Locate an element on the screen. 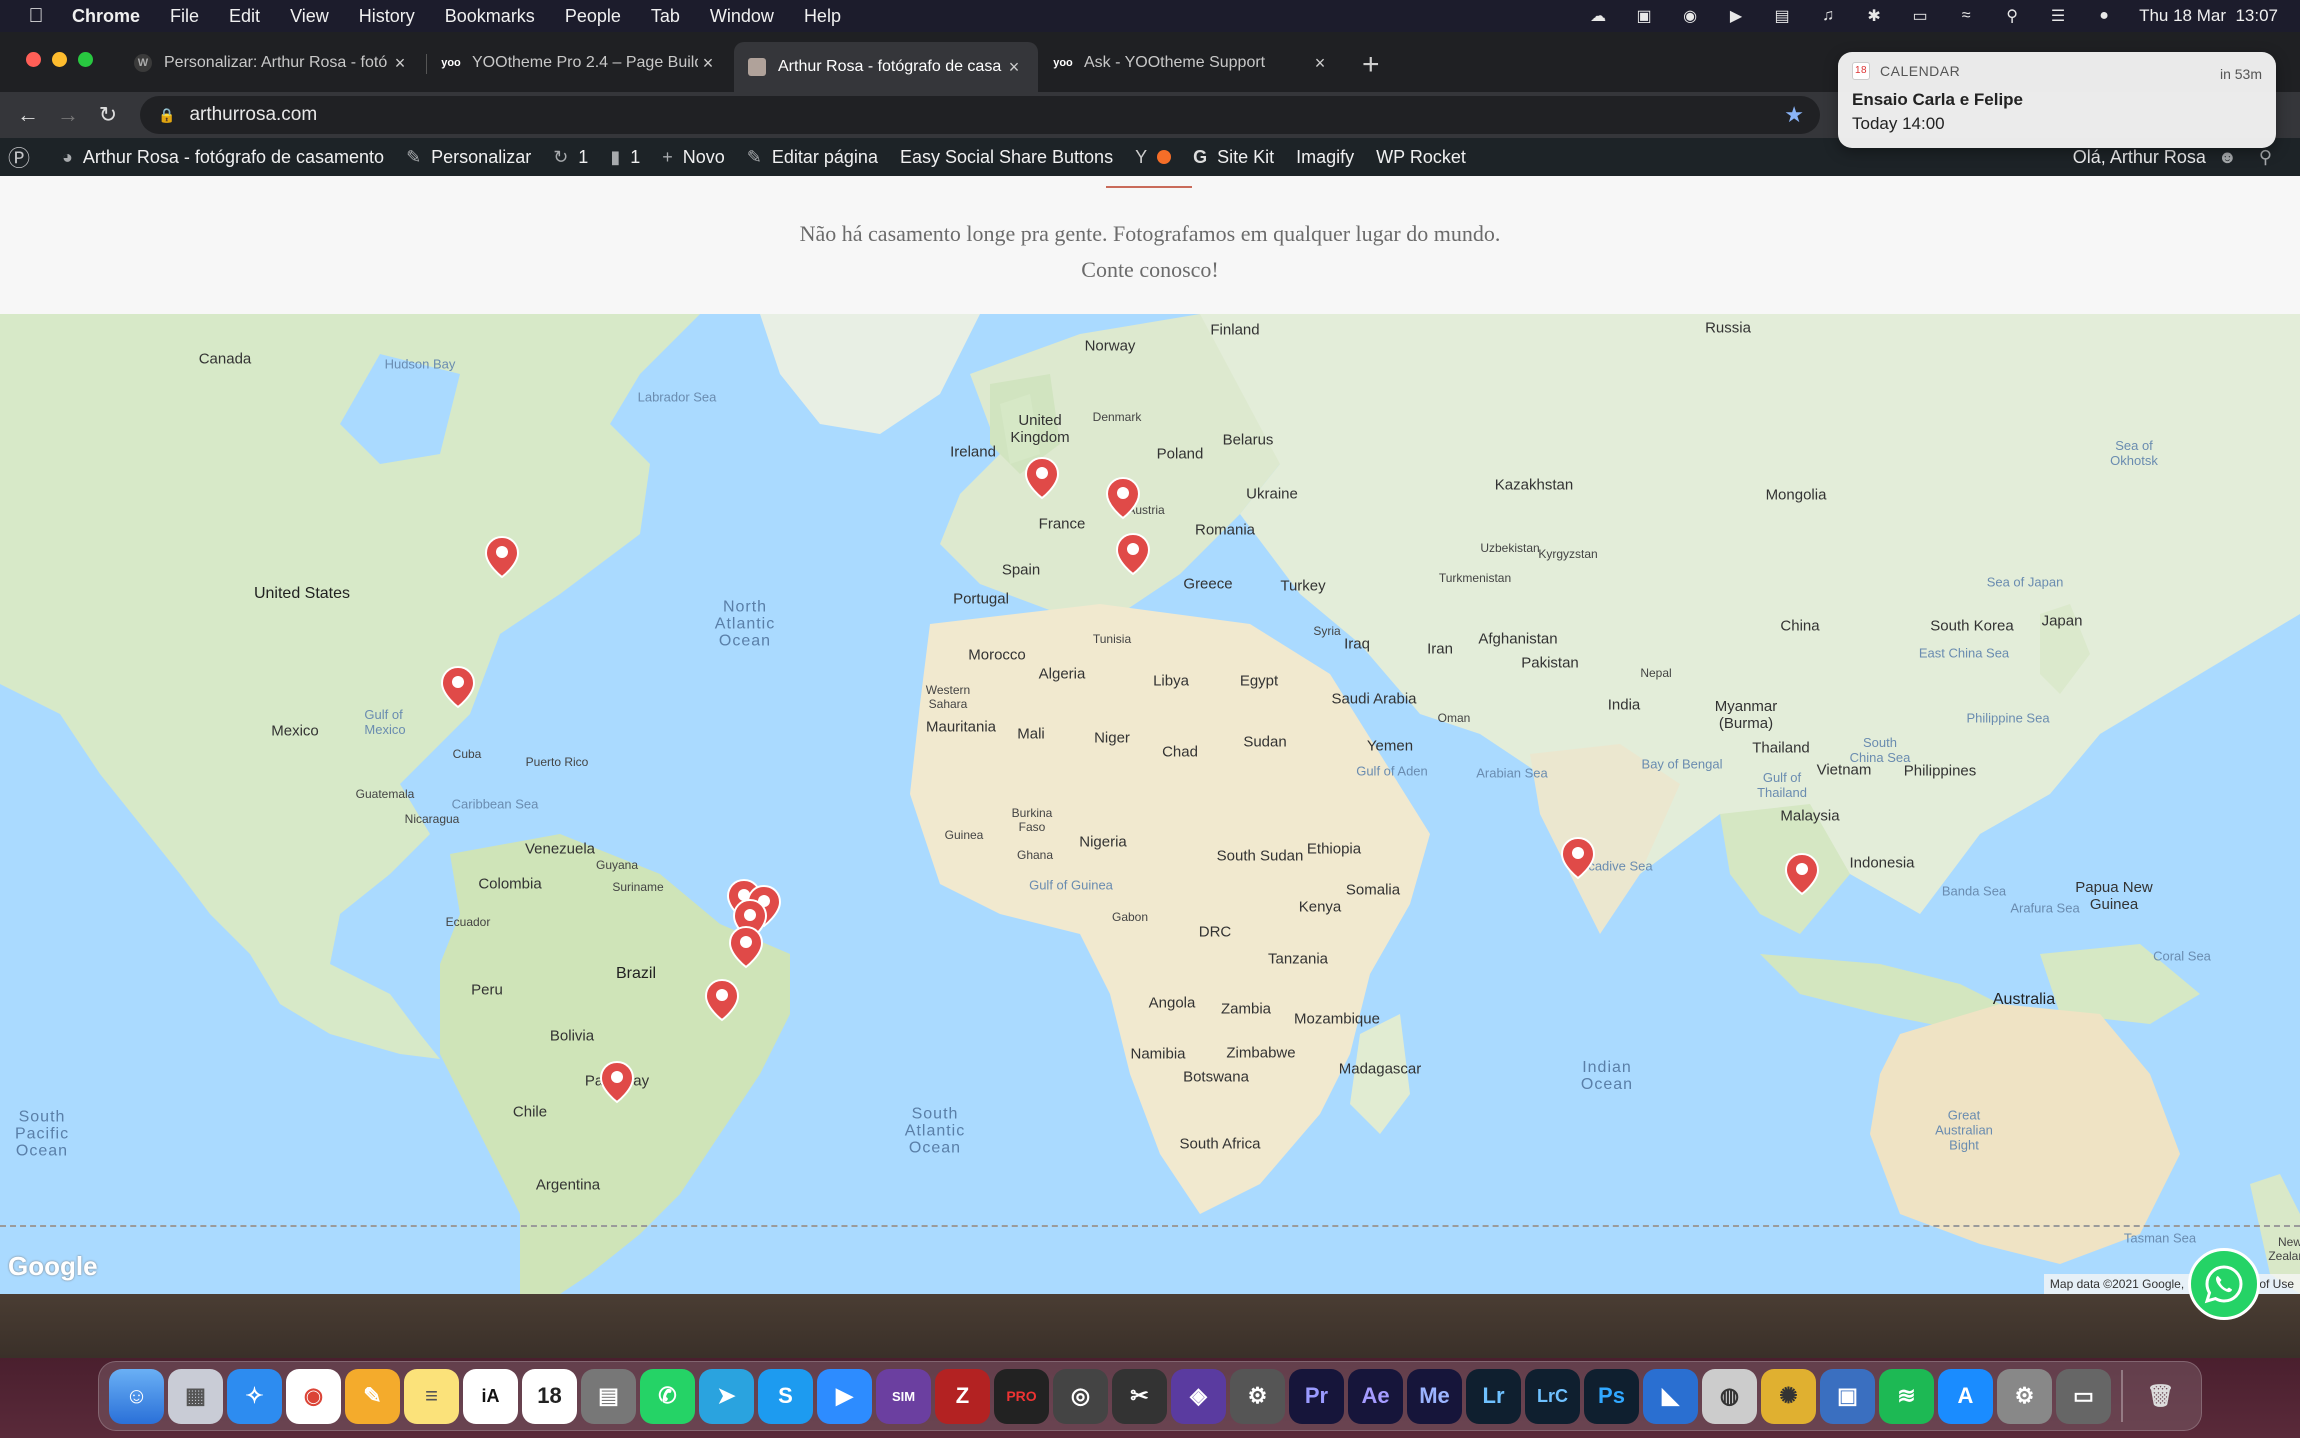  pages-icon: ✎ is located at coordinates (372, 1396).